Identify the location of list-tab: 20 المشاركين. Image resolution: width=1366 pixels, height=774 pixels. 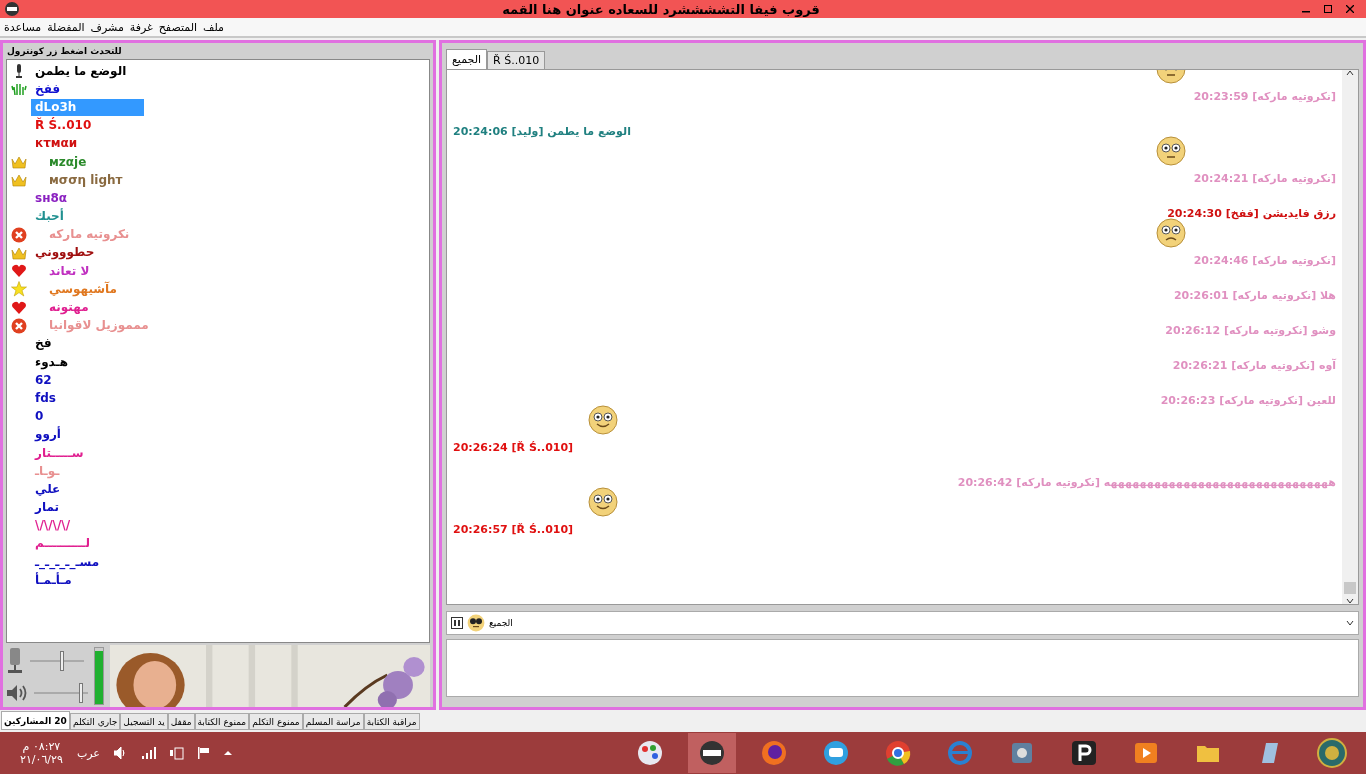
(35, 720).